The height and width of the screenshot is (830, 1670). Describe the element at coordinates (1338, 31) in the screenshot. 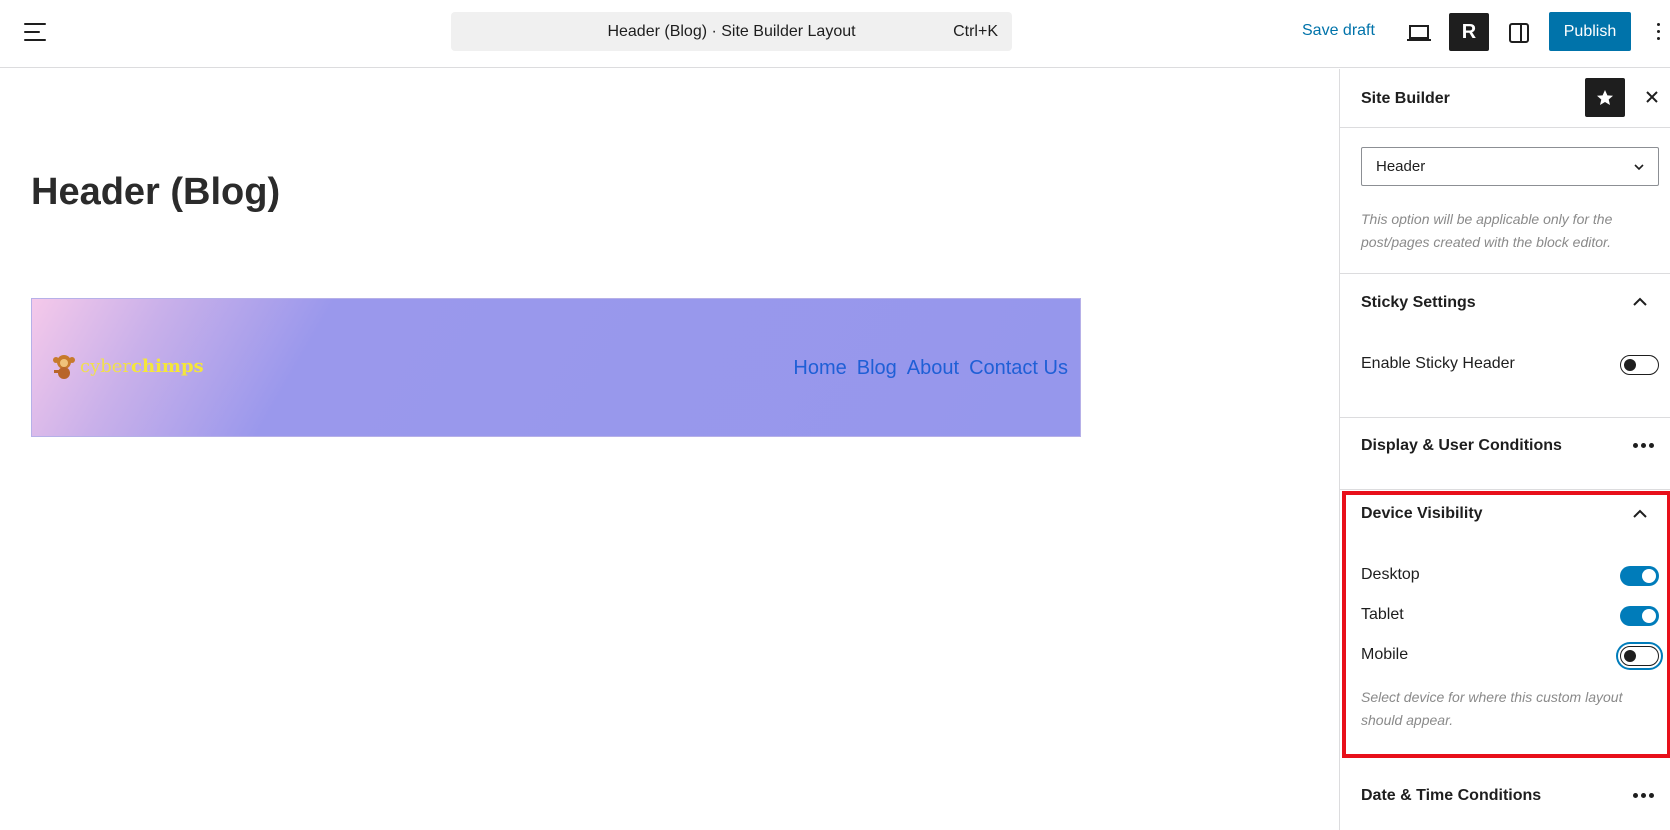

I see `save-draft-button: Save draft` at that location.